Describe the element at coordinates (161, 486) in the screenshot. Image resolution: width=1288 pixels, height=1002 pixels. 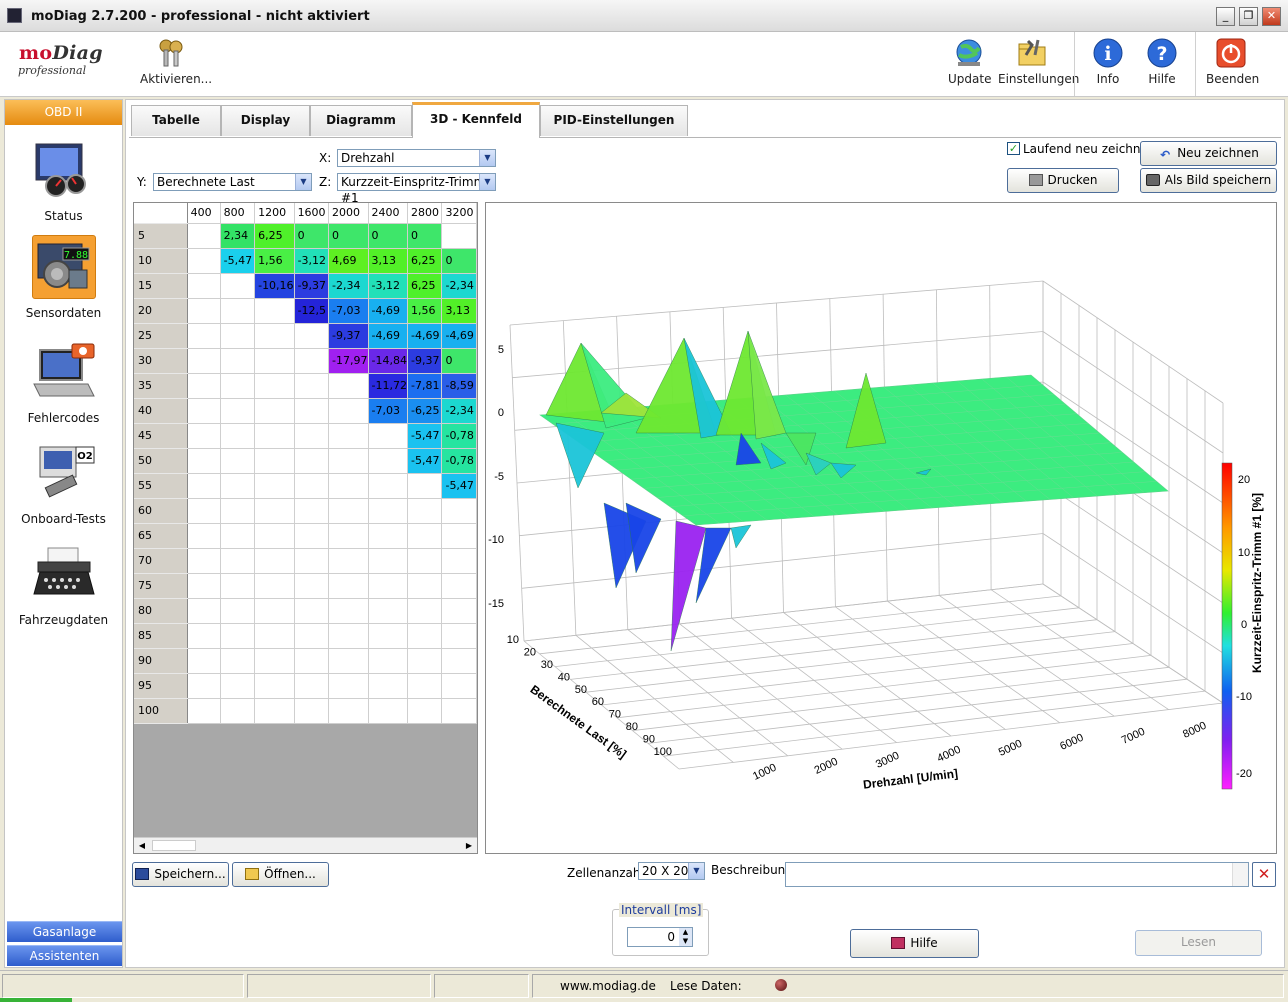
I see `row-header: 55` at that location.